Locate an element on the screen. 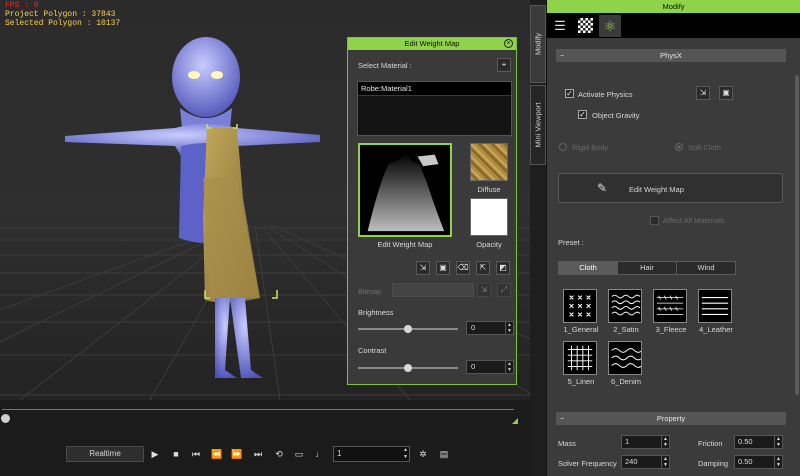 The image size is (800, 476). preset-label: Preset : is located at coordinates (571, 242).